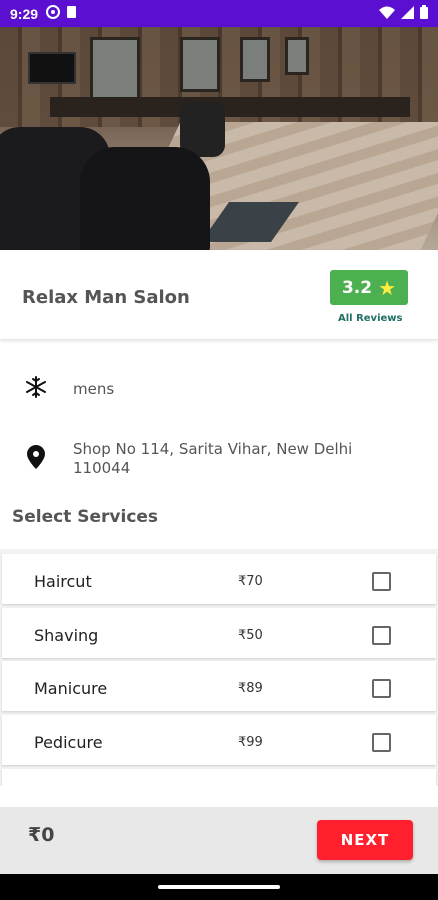  I want to click on all-reviews-link: All Reviews, so click(370, 318).